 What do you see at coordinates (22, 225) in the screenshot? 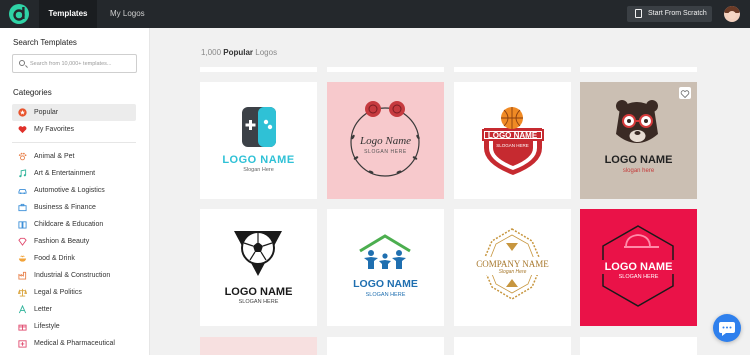
I see `book-icon` at bounding box center [22, 225].